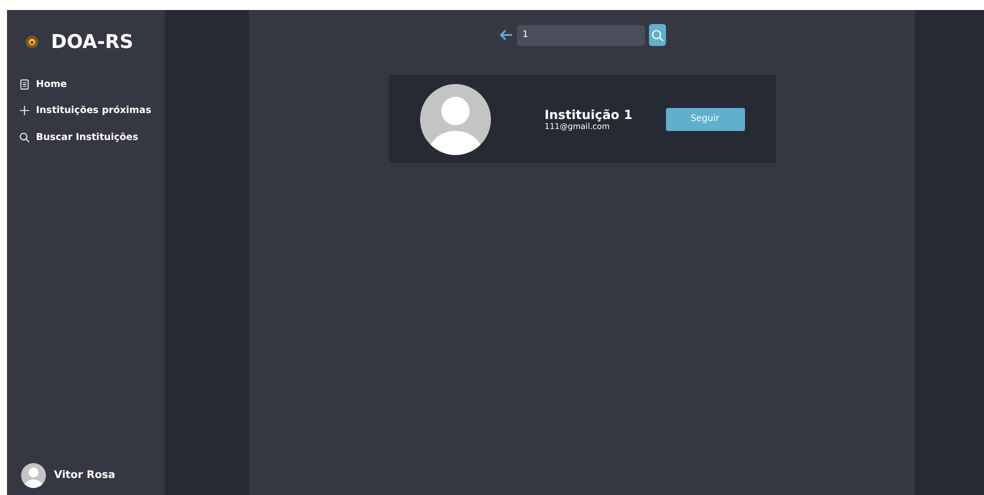  What do you see at coordinates (24, 84) in the screenshot?
I see `document-icon` at bounding box center [24, 84].